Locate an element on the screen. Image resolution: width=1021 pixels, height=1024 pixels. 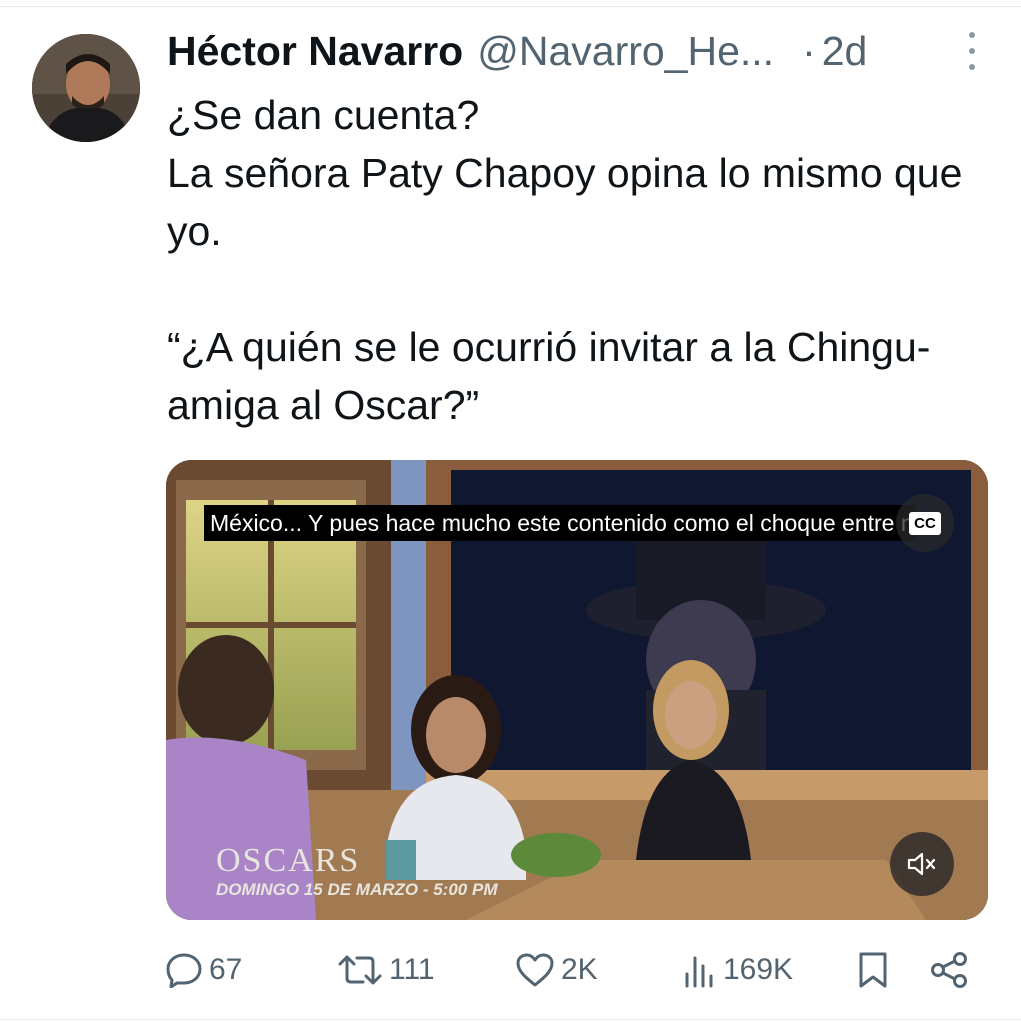
view-count: 169K is located at coordinates (758, 969).